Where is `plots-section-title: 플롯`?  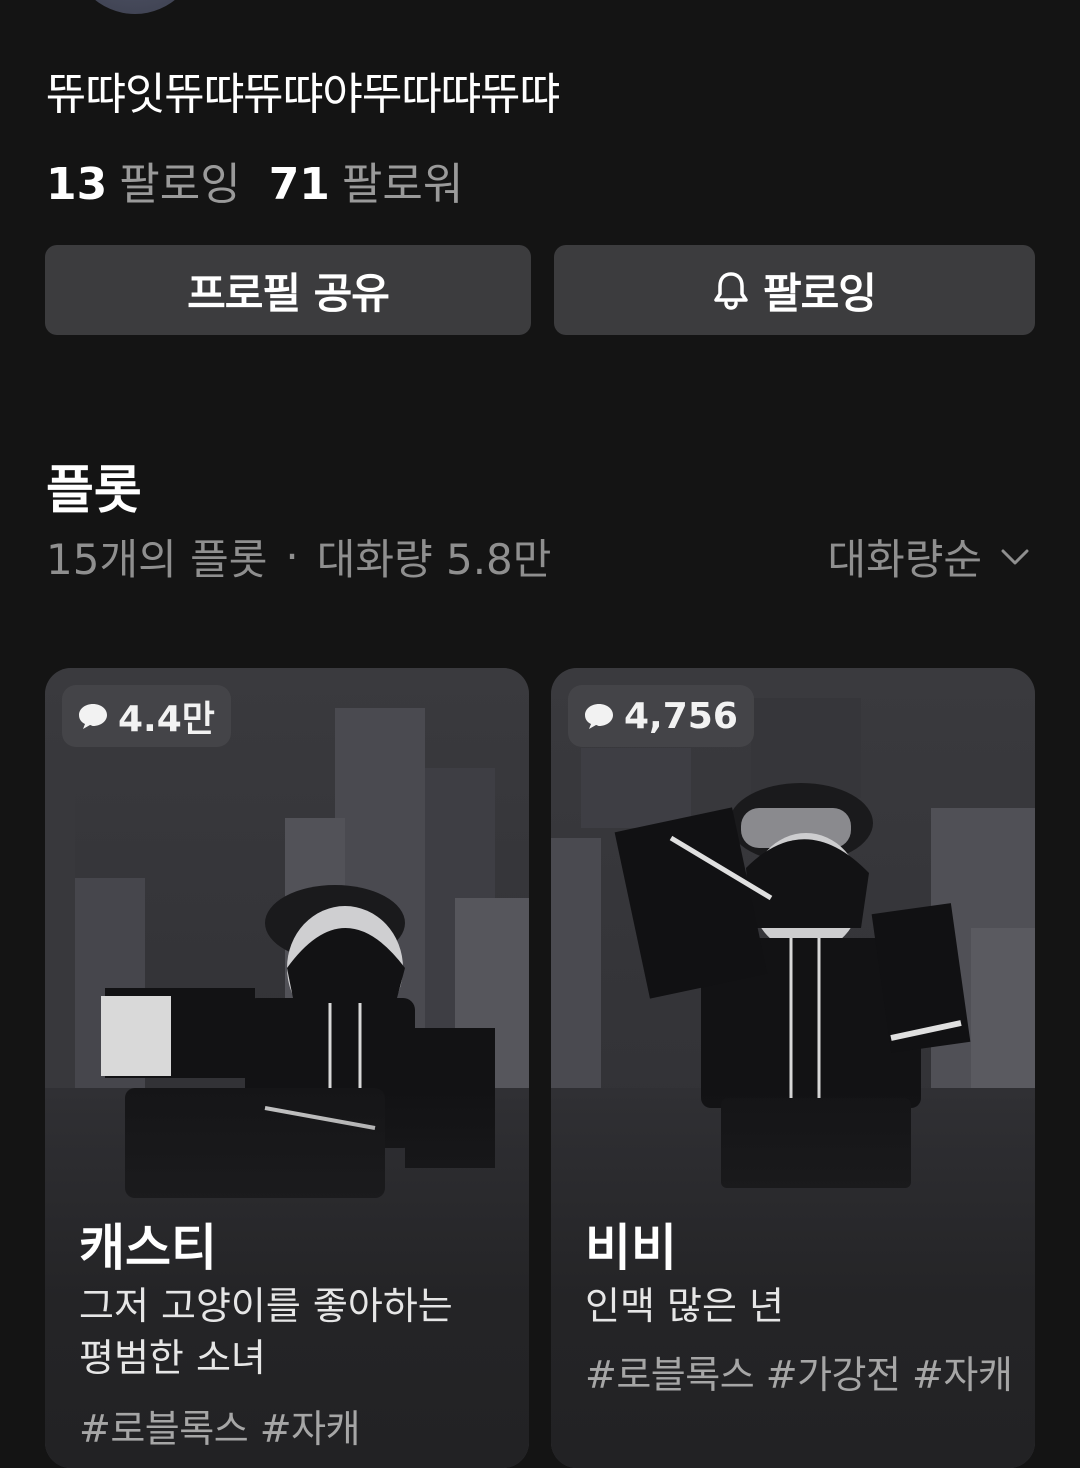
plots-section-title: 플롯 is located at coordinates (94, 491).